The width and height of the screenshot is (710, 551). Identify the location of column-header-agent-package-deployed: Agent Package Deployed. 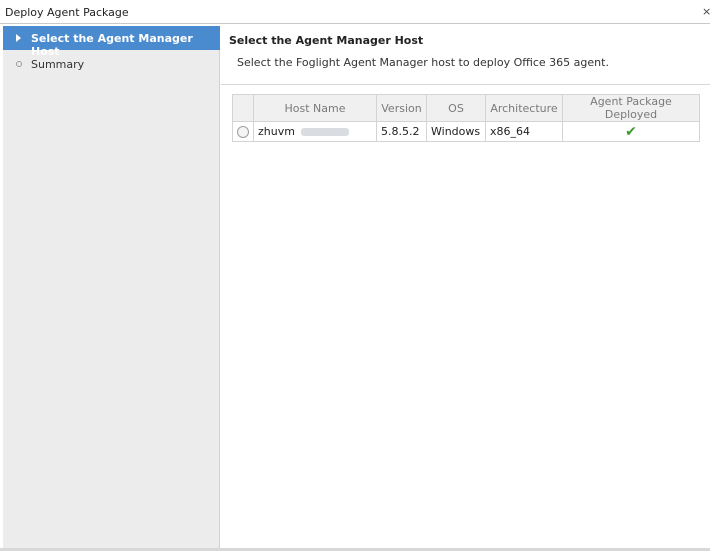
(631, 108).